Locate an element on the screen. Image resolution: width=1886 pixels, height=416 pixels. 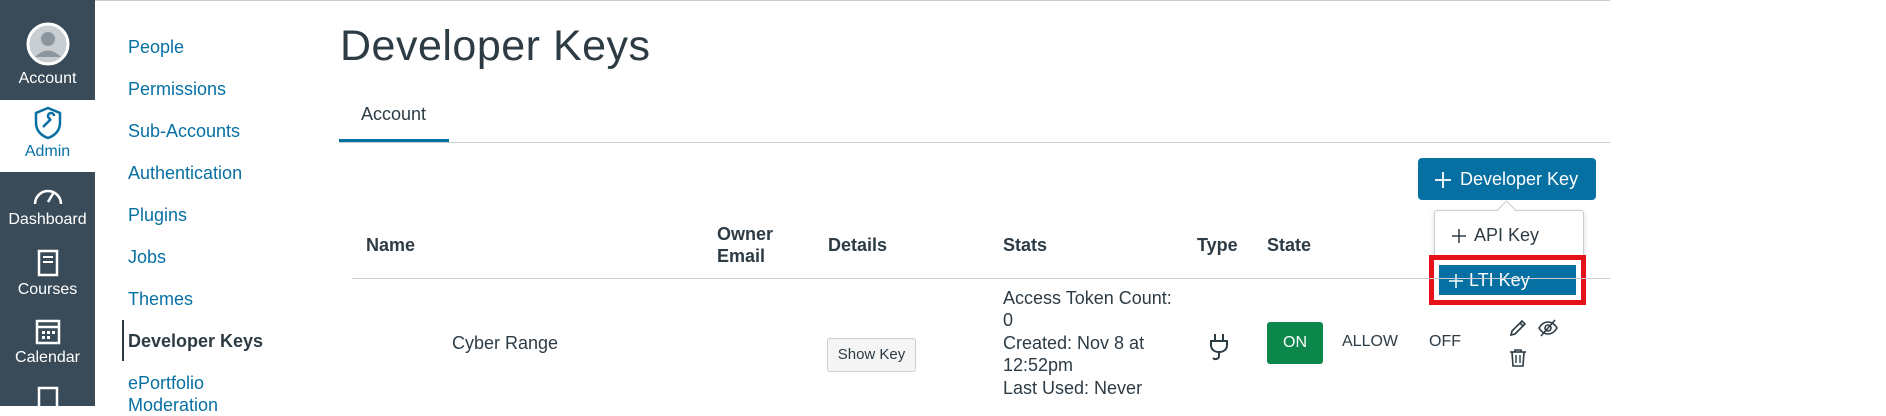
column-header-owner-email-line2: Email is located at coordinates (741, 256).